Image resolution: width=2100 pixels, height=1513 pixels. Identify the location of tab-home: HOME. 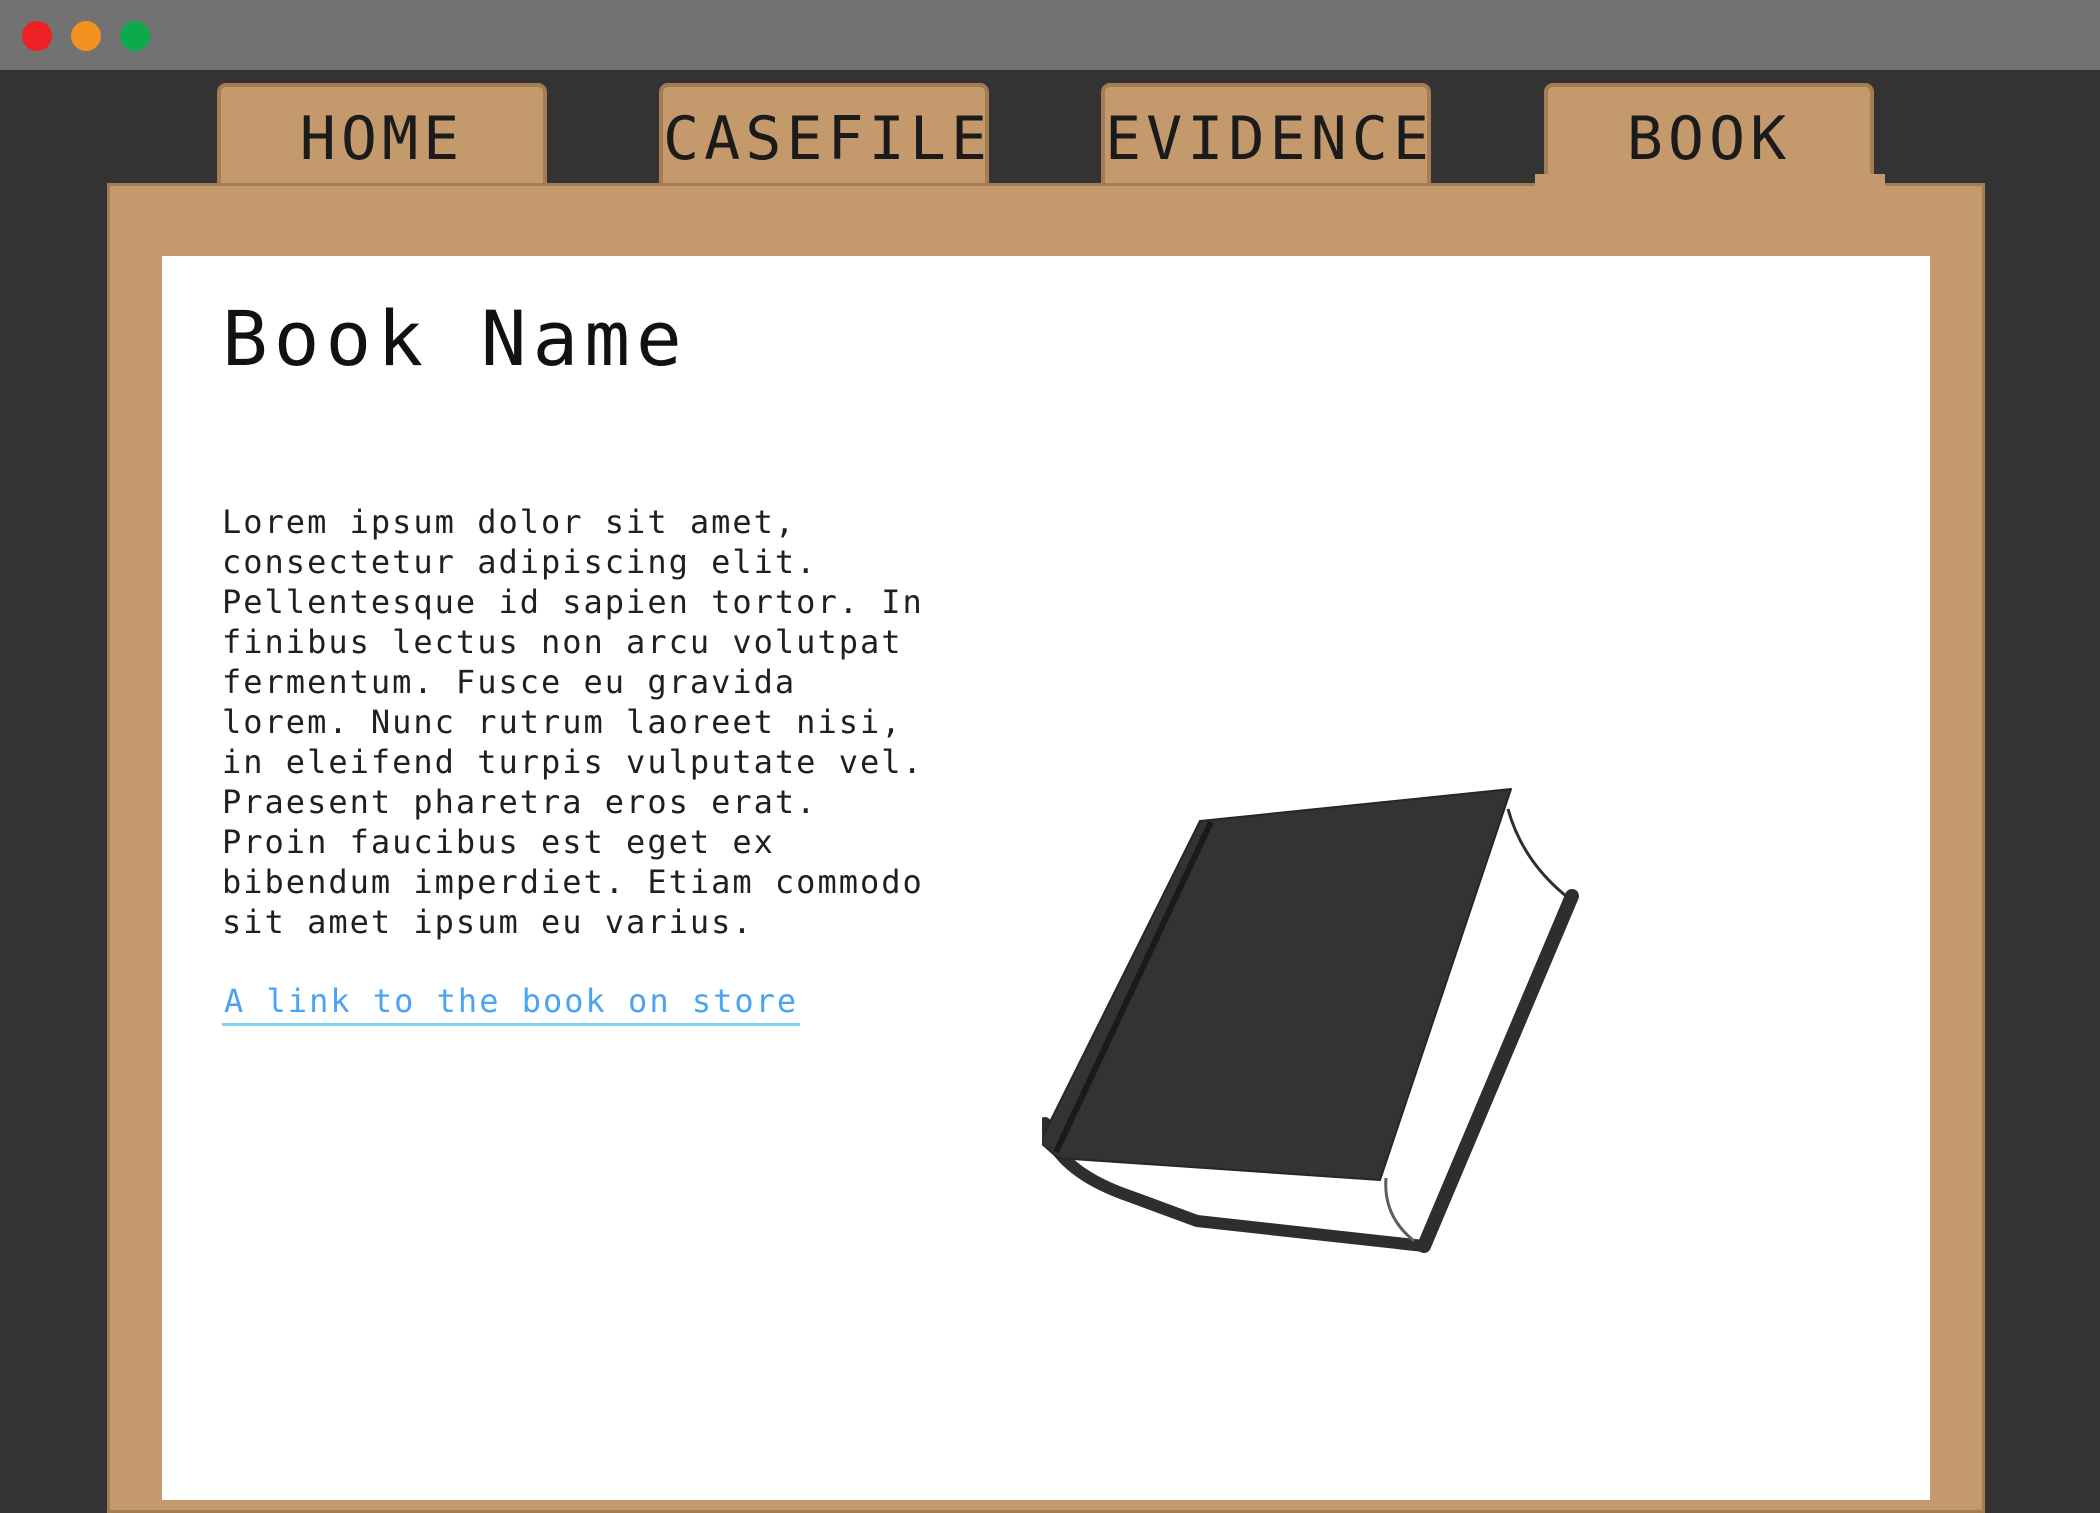
(382, 137).